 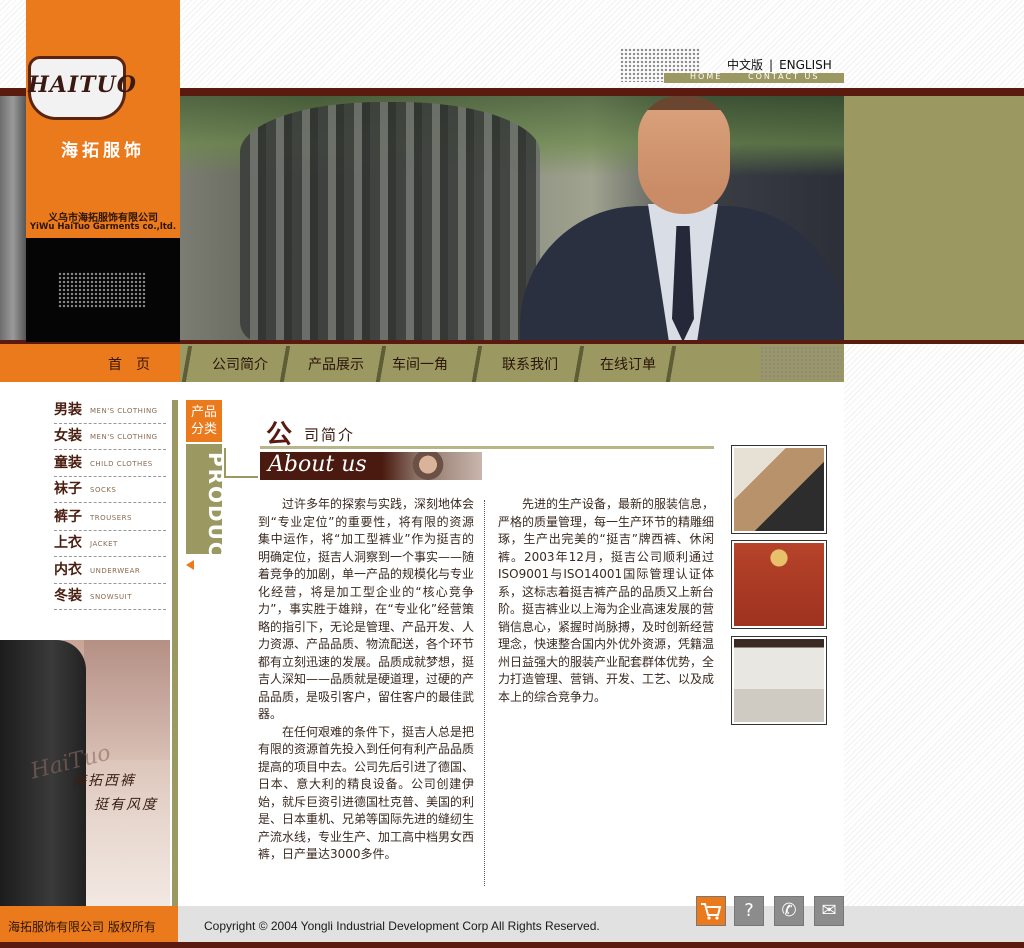 I want to click on category-item-underwear: 内衣 UNDERWEAR, so click(x=110, y=571).